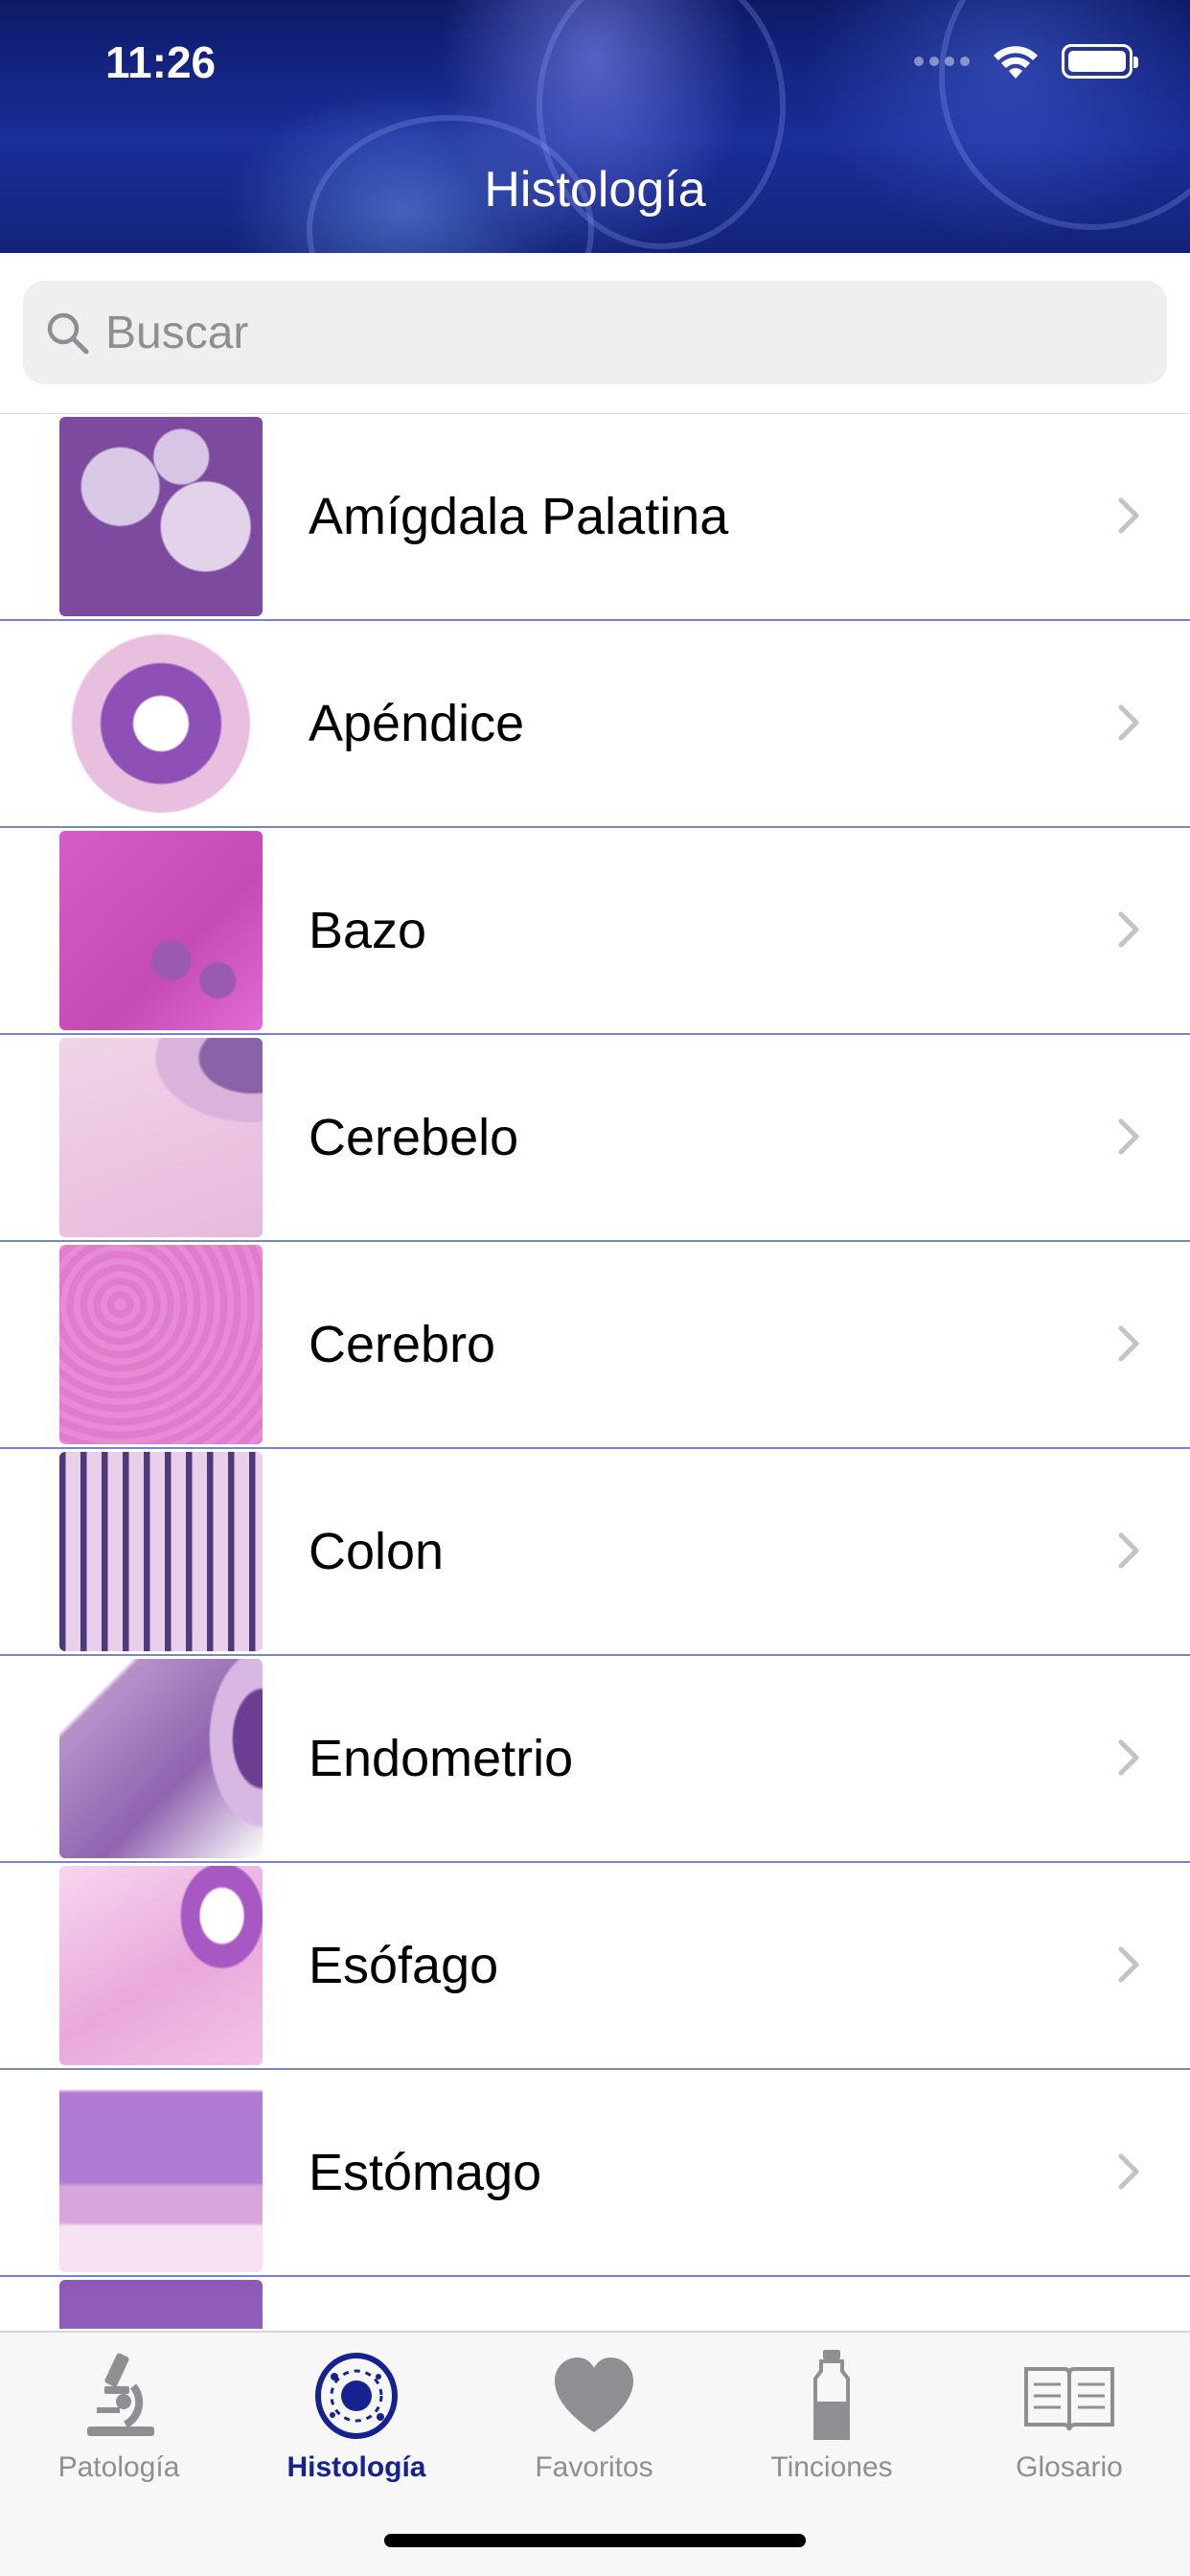 This screenshot has width=1190, height=2576. I want to click on list-item-label: Colon, so click(377, 1552).